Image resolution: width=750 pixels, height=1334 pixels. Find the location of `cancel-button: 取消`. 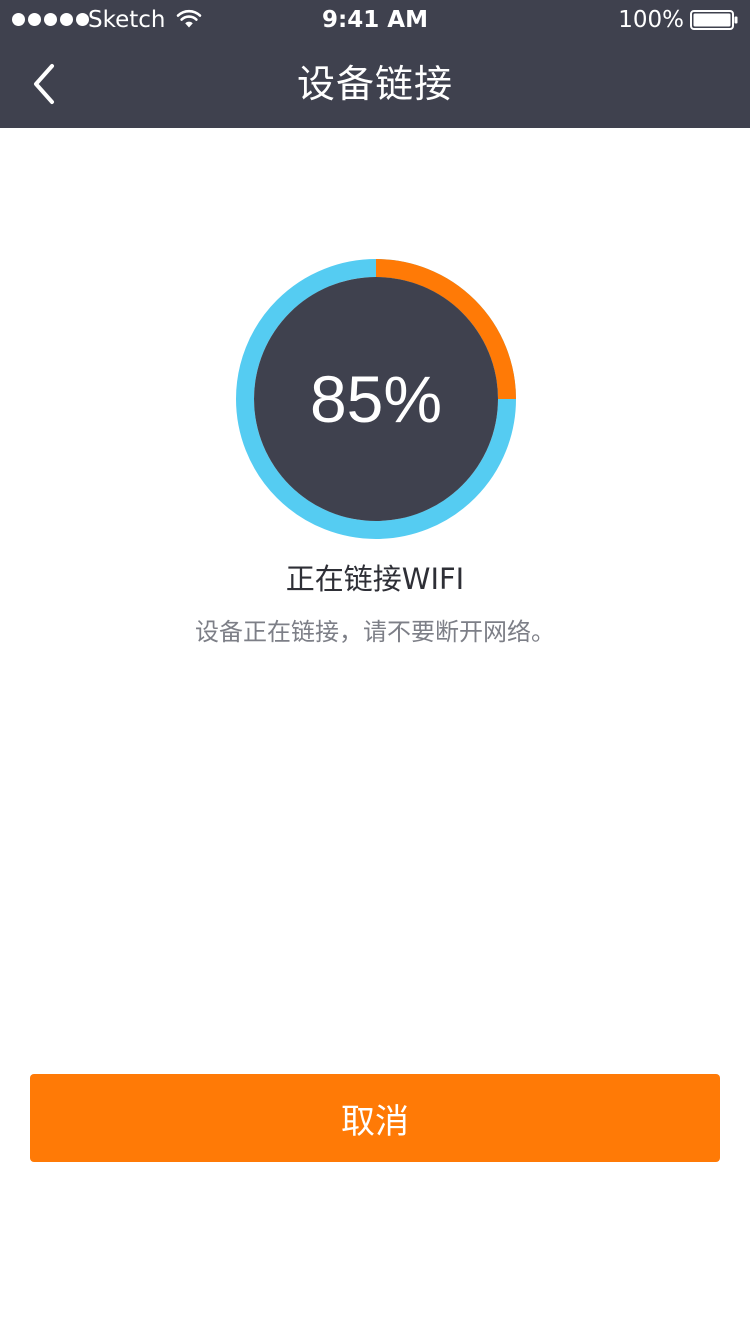

cancel-button: 取消 is located at coordinates (375, 1118).